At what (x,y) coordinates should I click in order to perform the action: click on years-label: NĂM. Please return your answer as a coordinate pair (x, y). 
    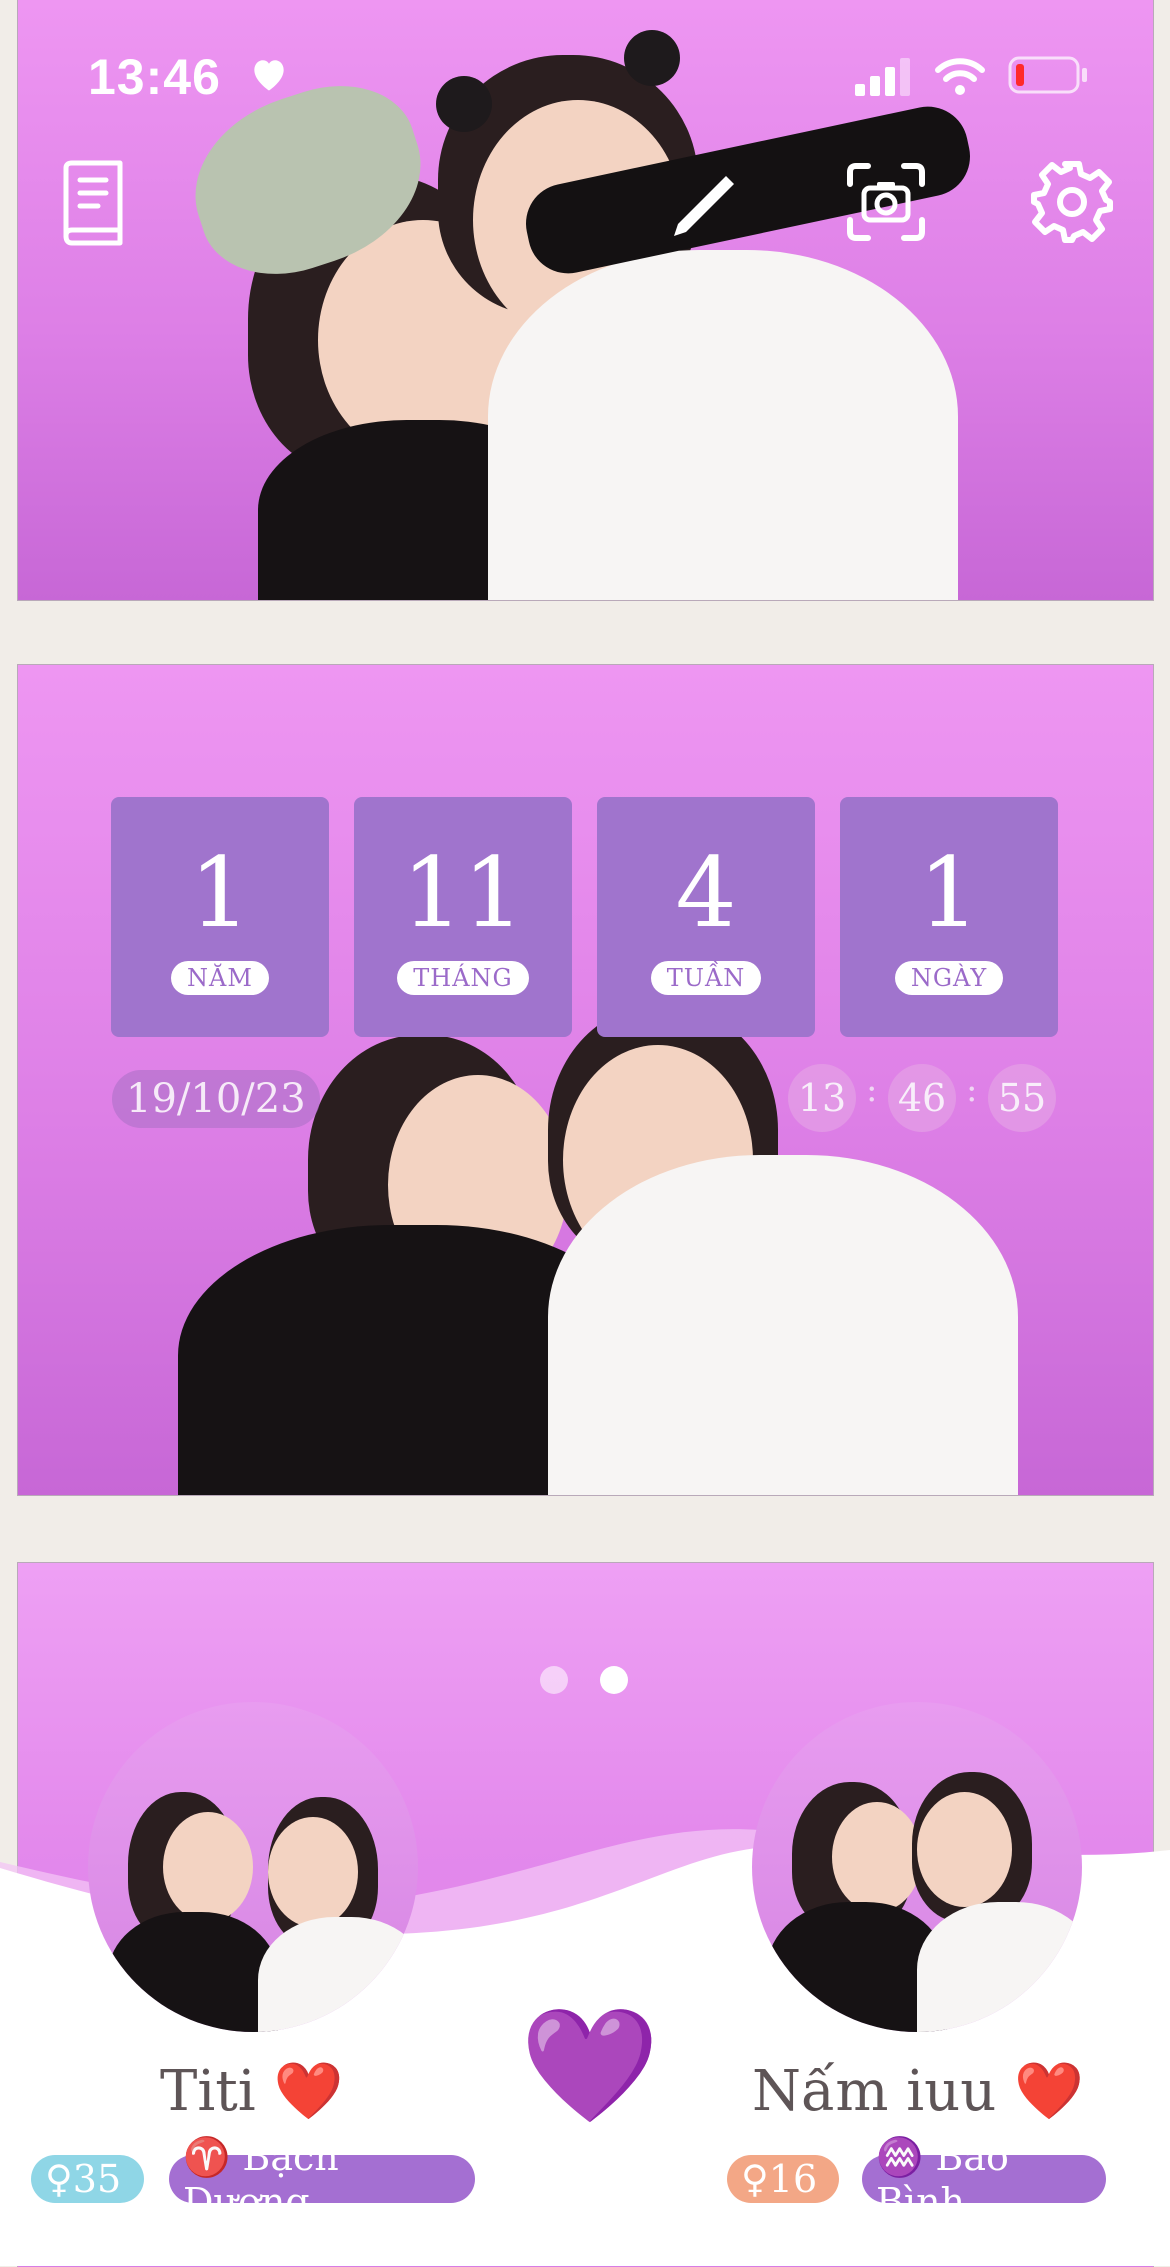
    Looking at the image, I should click on (220, 978).